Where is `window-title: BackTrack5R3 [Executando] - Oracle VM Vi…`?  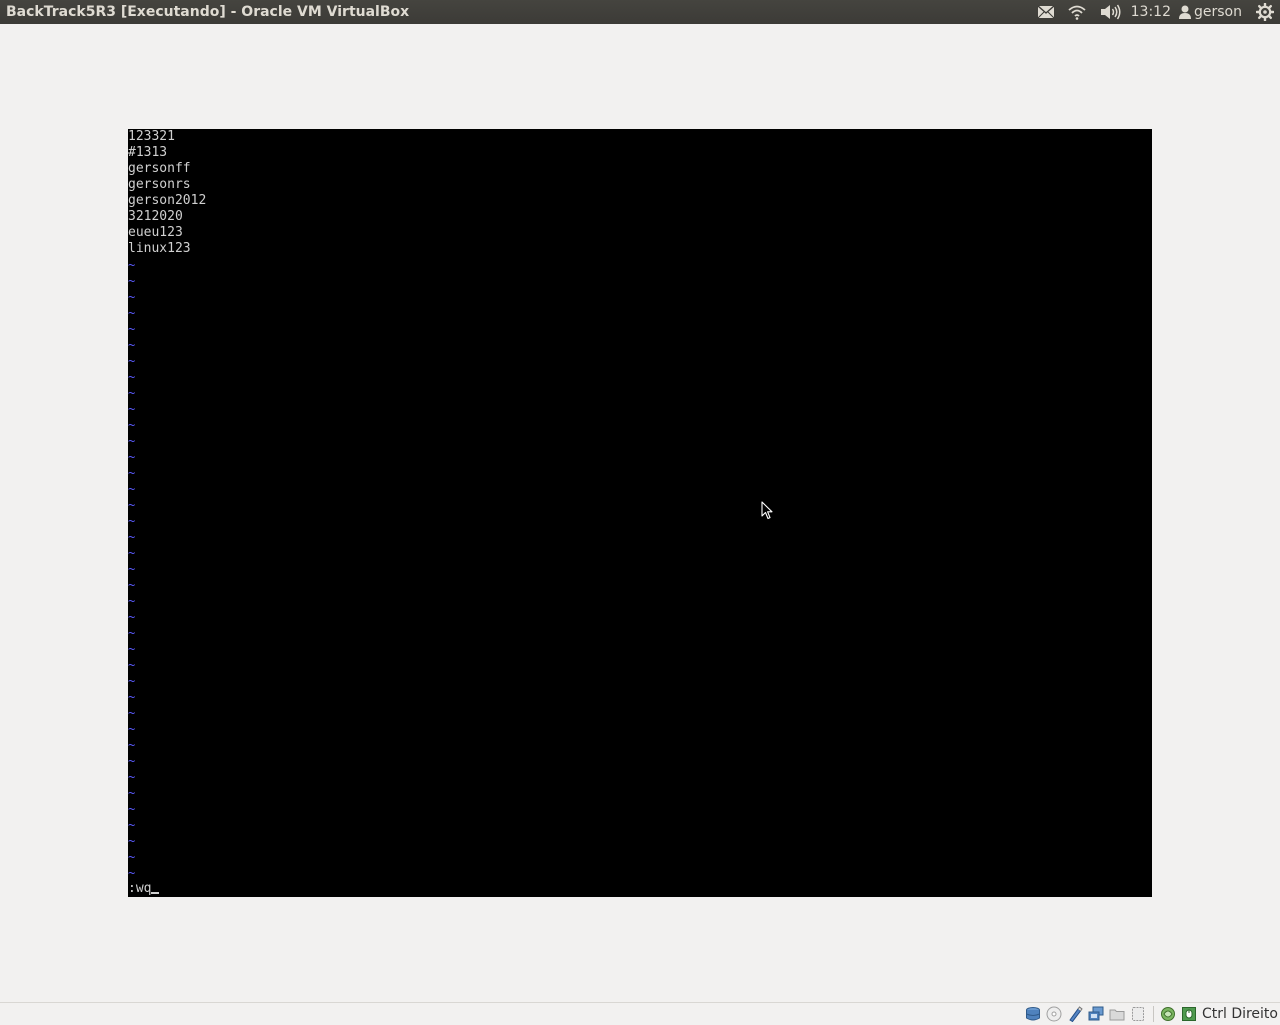 window-title: BackTrack5R3 [Executando] - Oracle VM Vi… is located at coordinates (208, 12).